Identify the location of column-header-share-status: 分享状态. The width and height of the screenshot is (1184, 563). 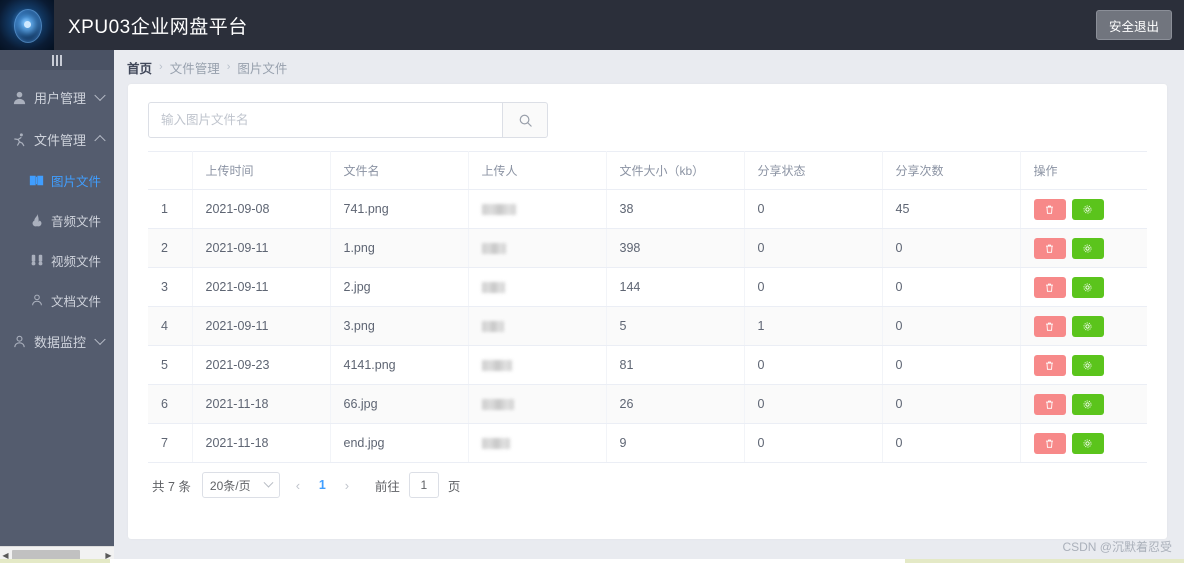
(813, 170).